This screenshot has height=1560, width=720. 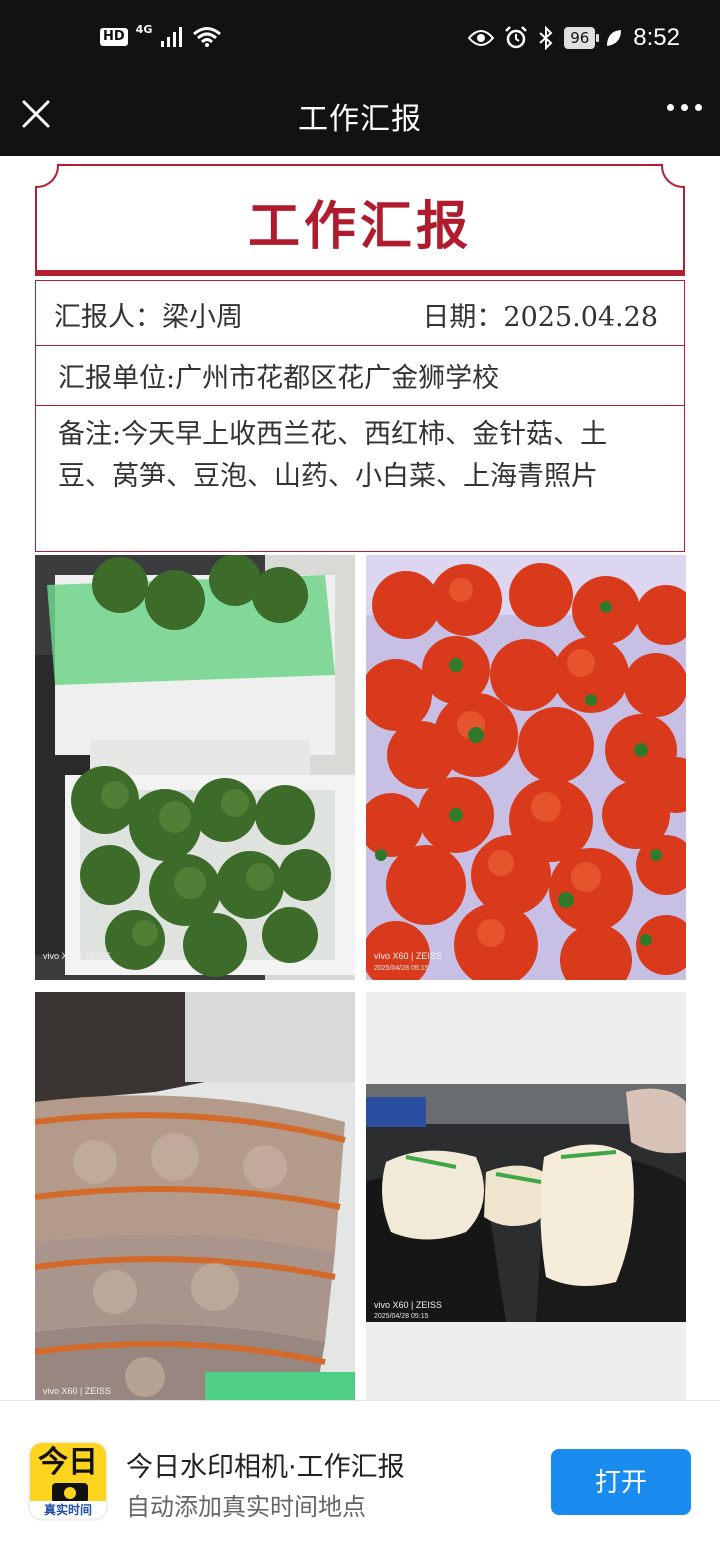 What do you see at coordinates (195, 767) in the screenshot?
I see `photo-broccoli: vivo X60 | ZEISS` at bounding box center [195, 767].